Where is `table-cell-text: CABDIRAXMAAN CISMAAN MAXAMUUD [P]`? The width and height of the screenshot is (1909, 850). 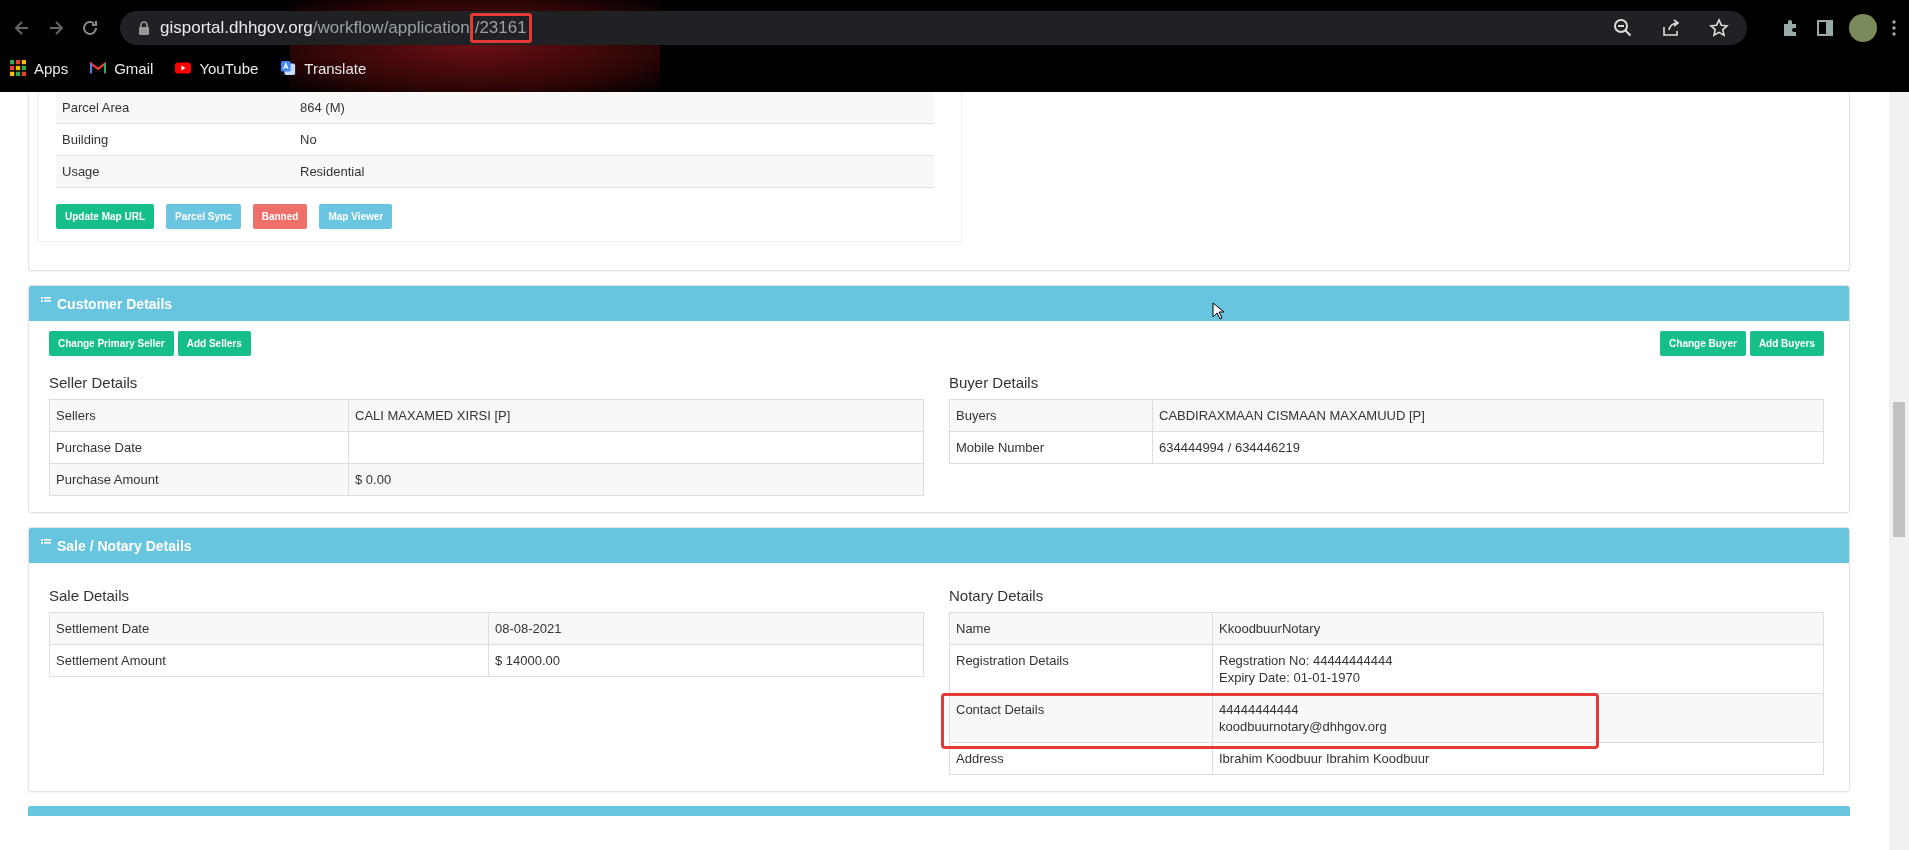
table-cell-text: CABDIRAXMAAN CISMAAN MAXAMUUD [P] is located at coordinates (1292, 415).